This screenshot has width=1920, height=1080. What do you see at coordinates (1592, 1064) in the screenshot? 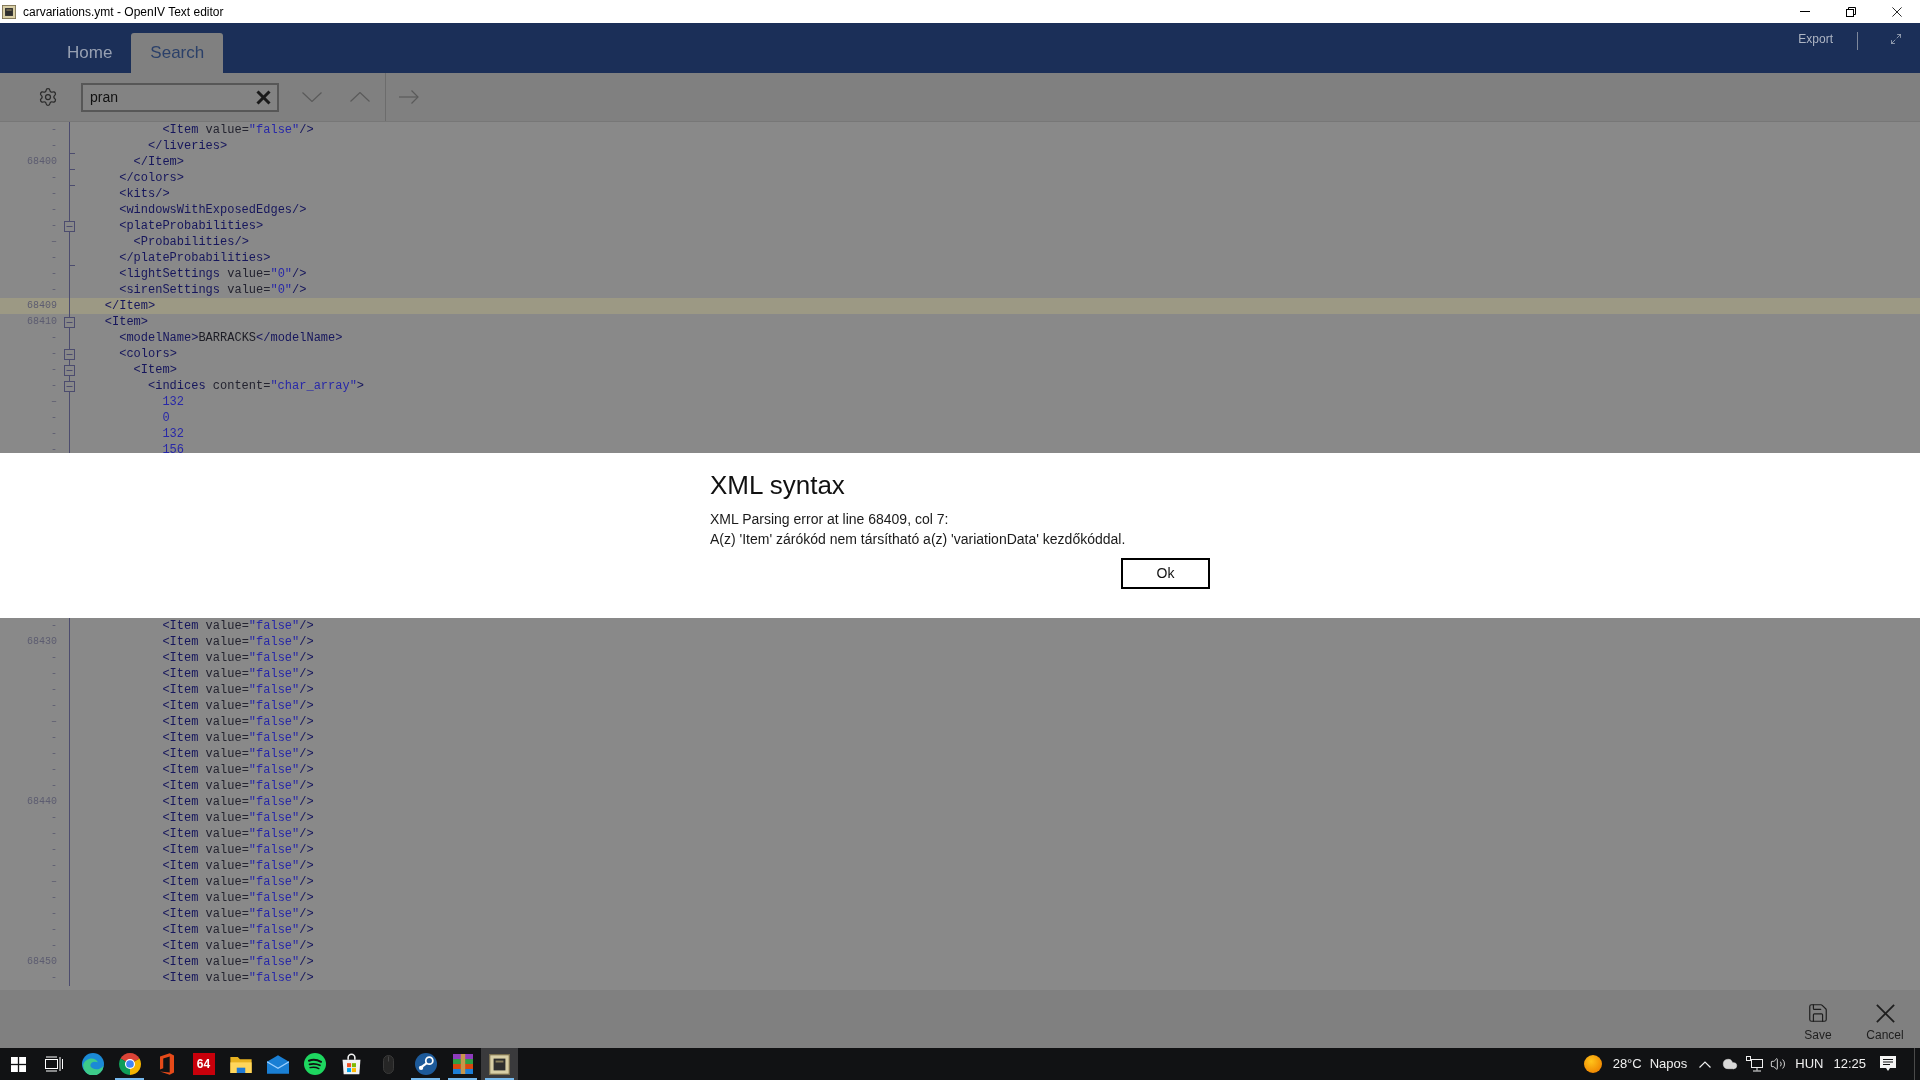
I see `sun-icon` at bounding box center [1592, 1064].